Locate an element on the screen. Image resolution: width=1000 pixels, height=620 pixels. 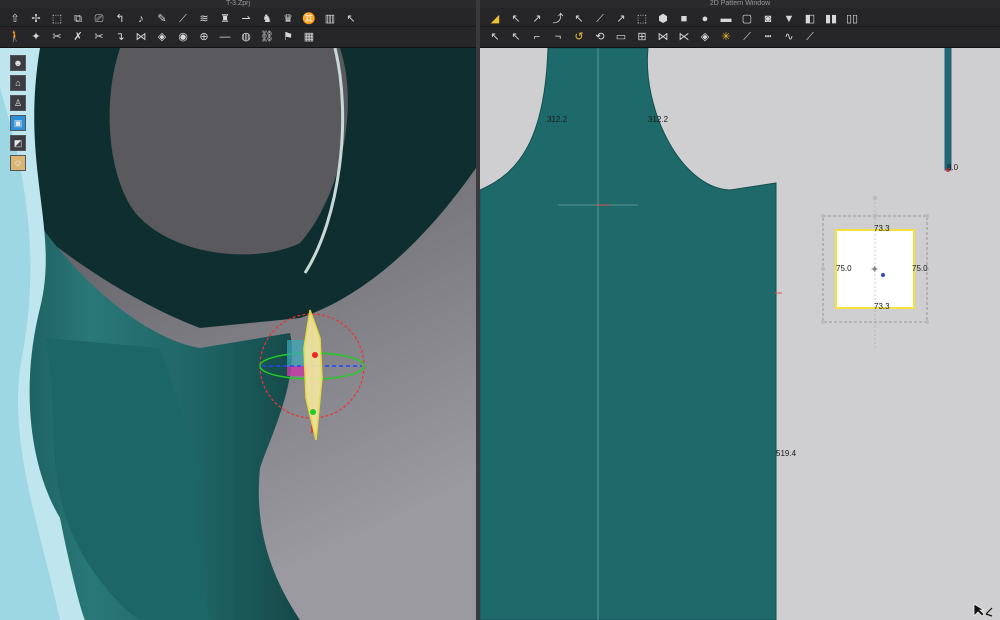
handle-br is located at coordinates (927, 322).